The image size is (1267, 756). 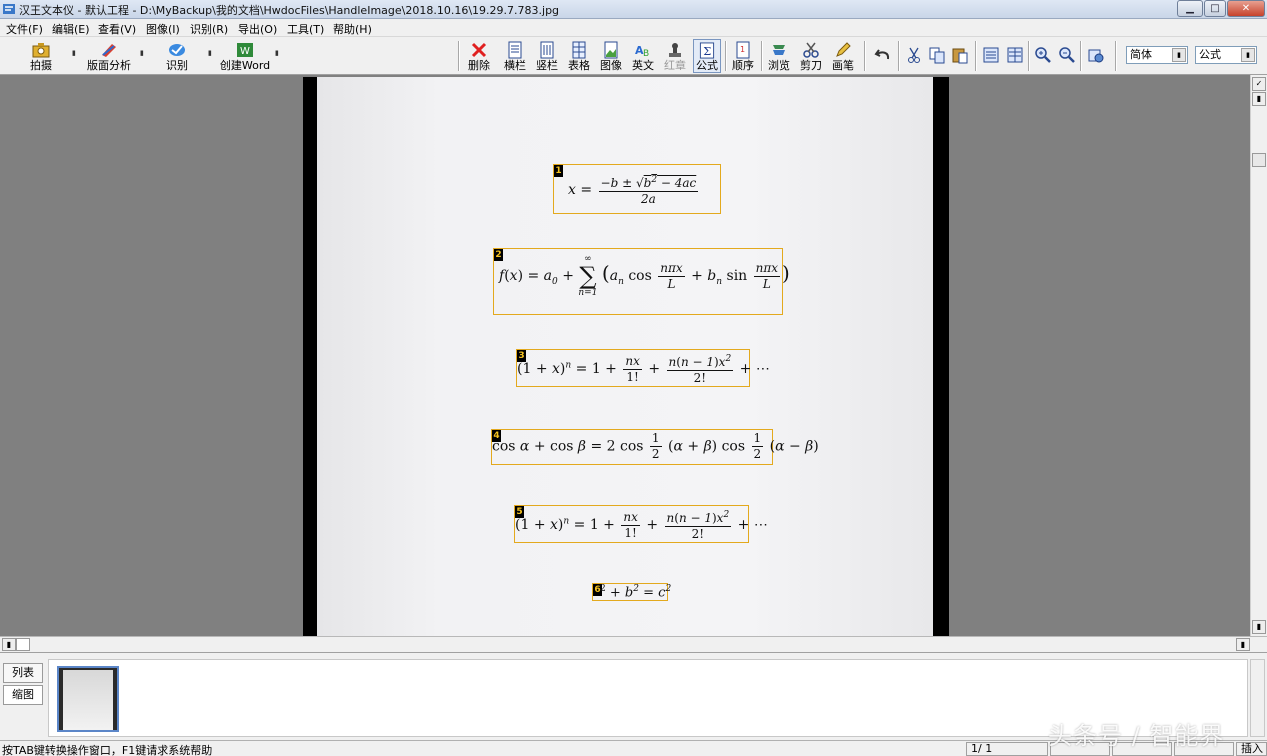 What do you see at coordinates (1215, 8) in the screenshot?
I see `maximize-button: □` at bounding box center [1215, 8].